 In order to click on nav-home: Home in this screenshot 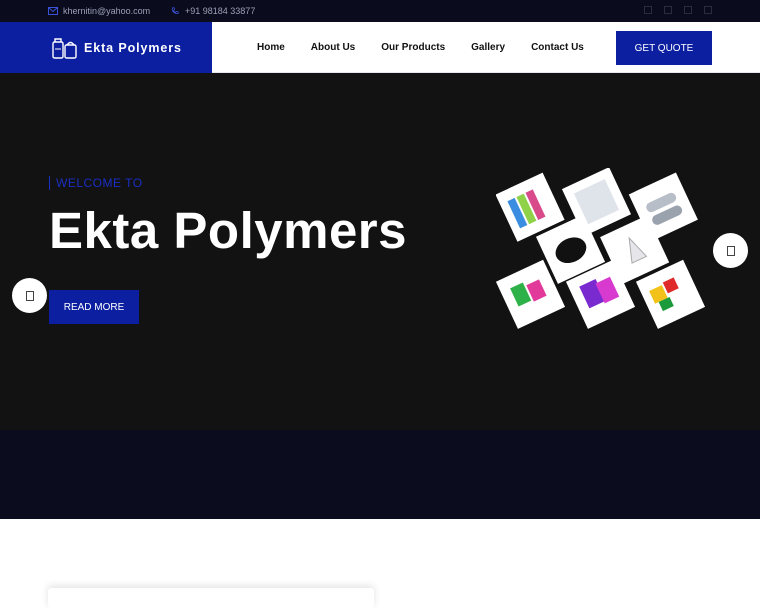, I will do `click(271, 47)`.